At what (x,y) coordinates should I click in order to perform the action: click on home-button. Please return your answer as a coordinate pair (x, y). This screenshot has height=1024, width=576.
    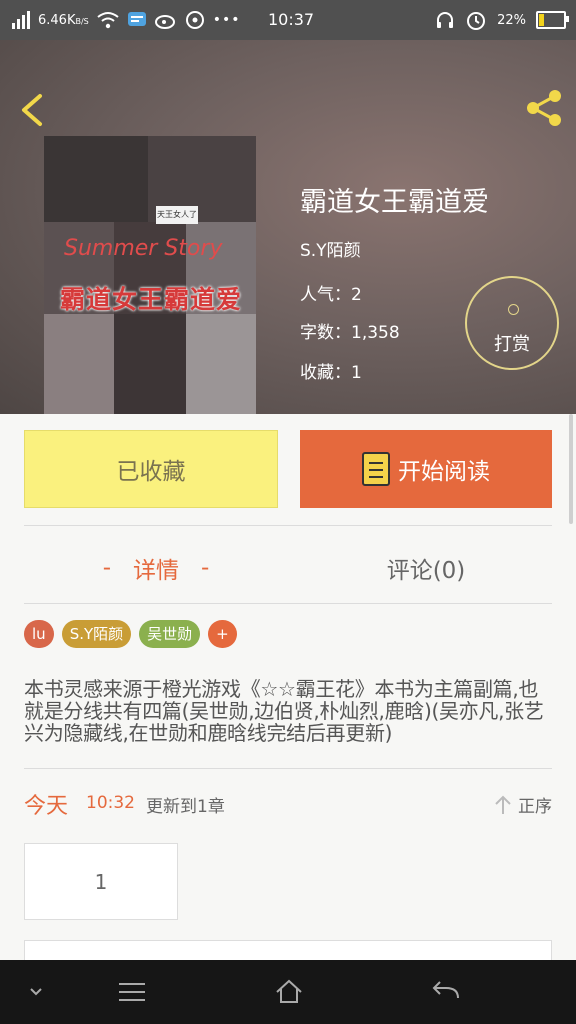
    Looking at the image, I should click on (289, 992).